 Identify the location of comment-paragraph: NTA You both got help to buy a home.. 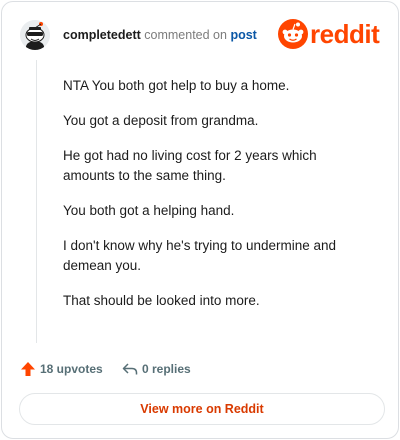
(176, 85).